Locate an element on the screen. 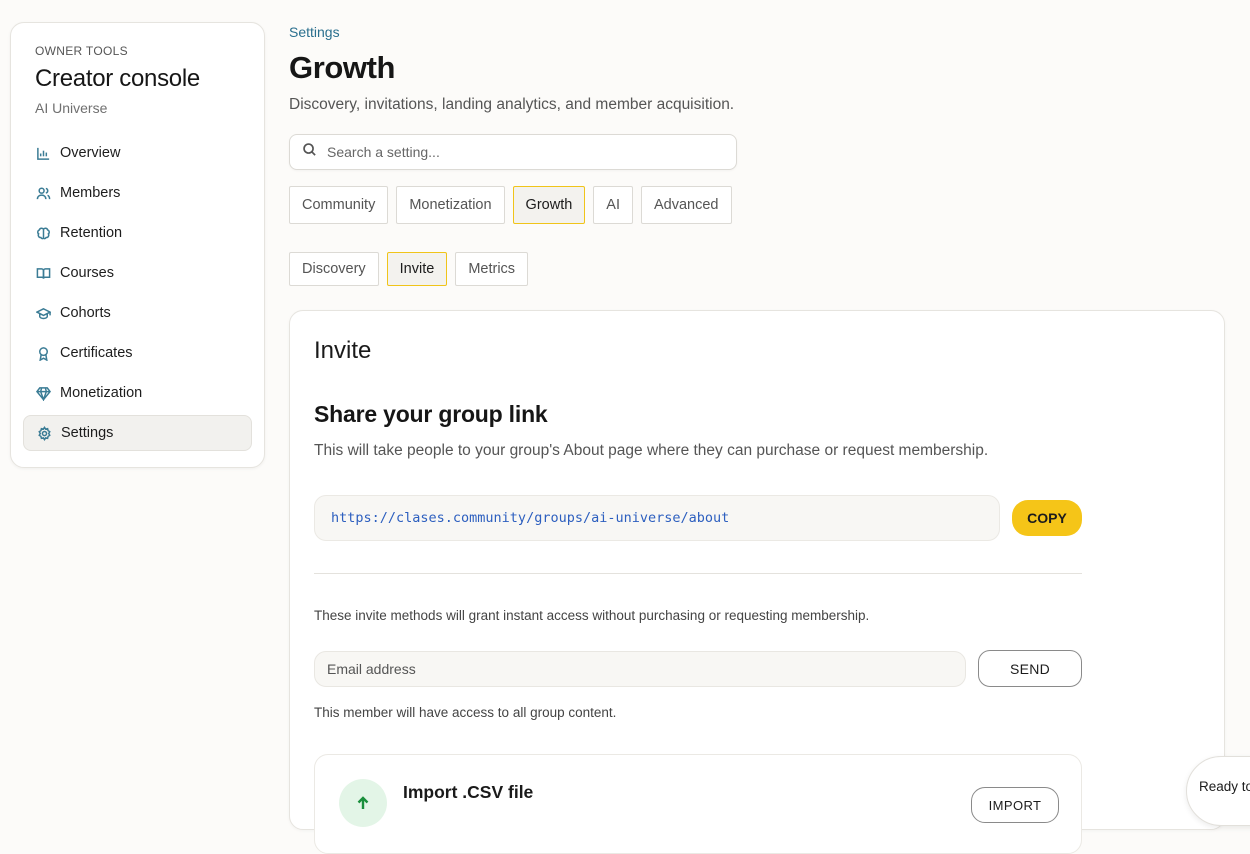  page-title: Growth is located at coordinates (342, 67).